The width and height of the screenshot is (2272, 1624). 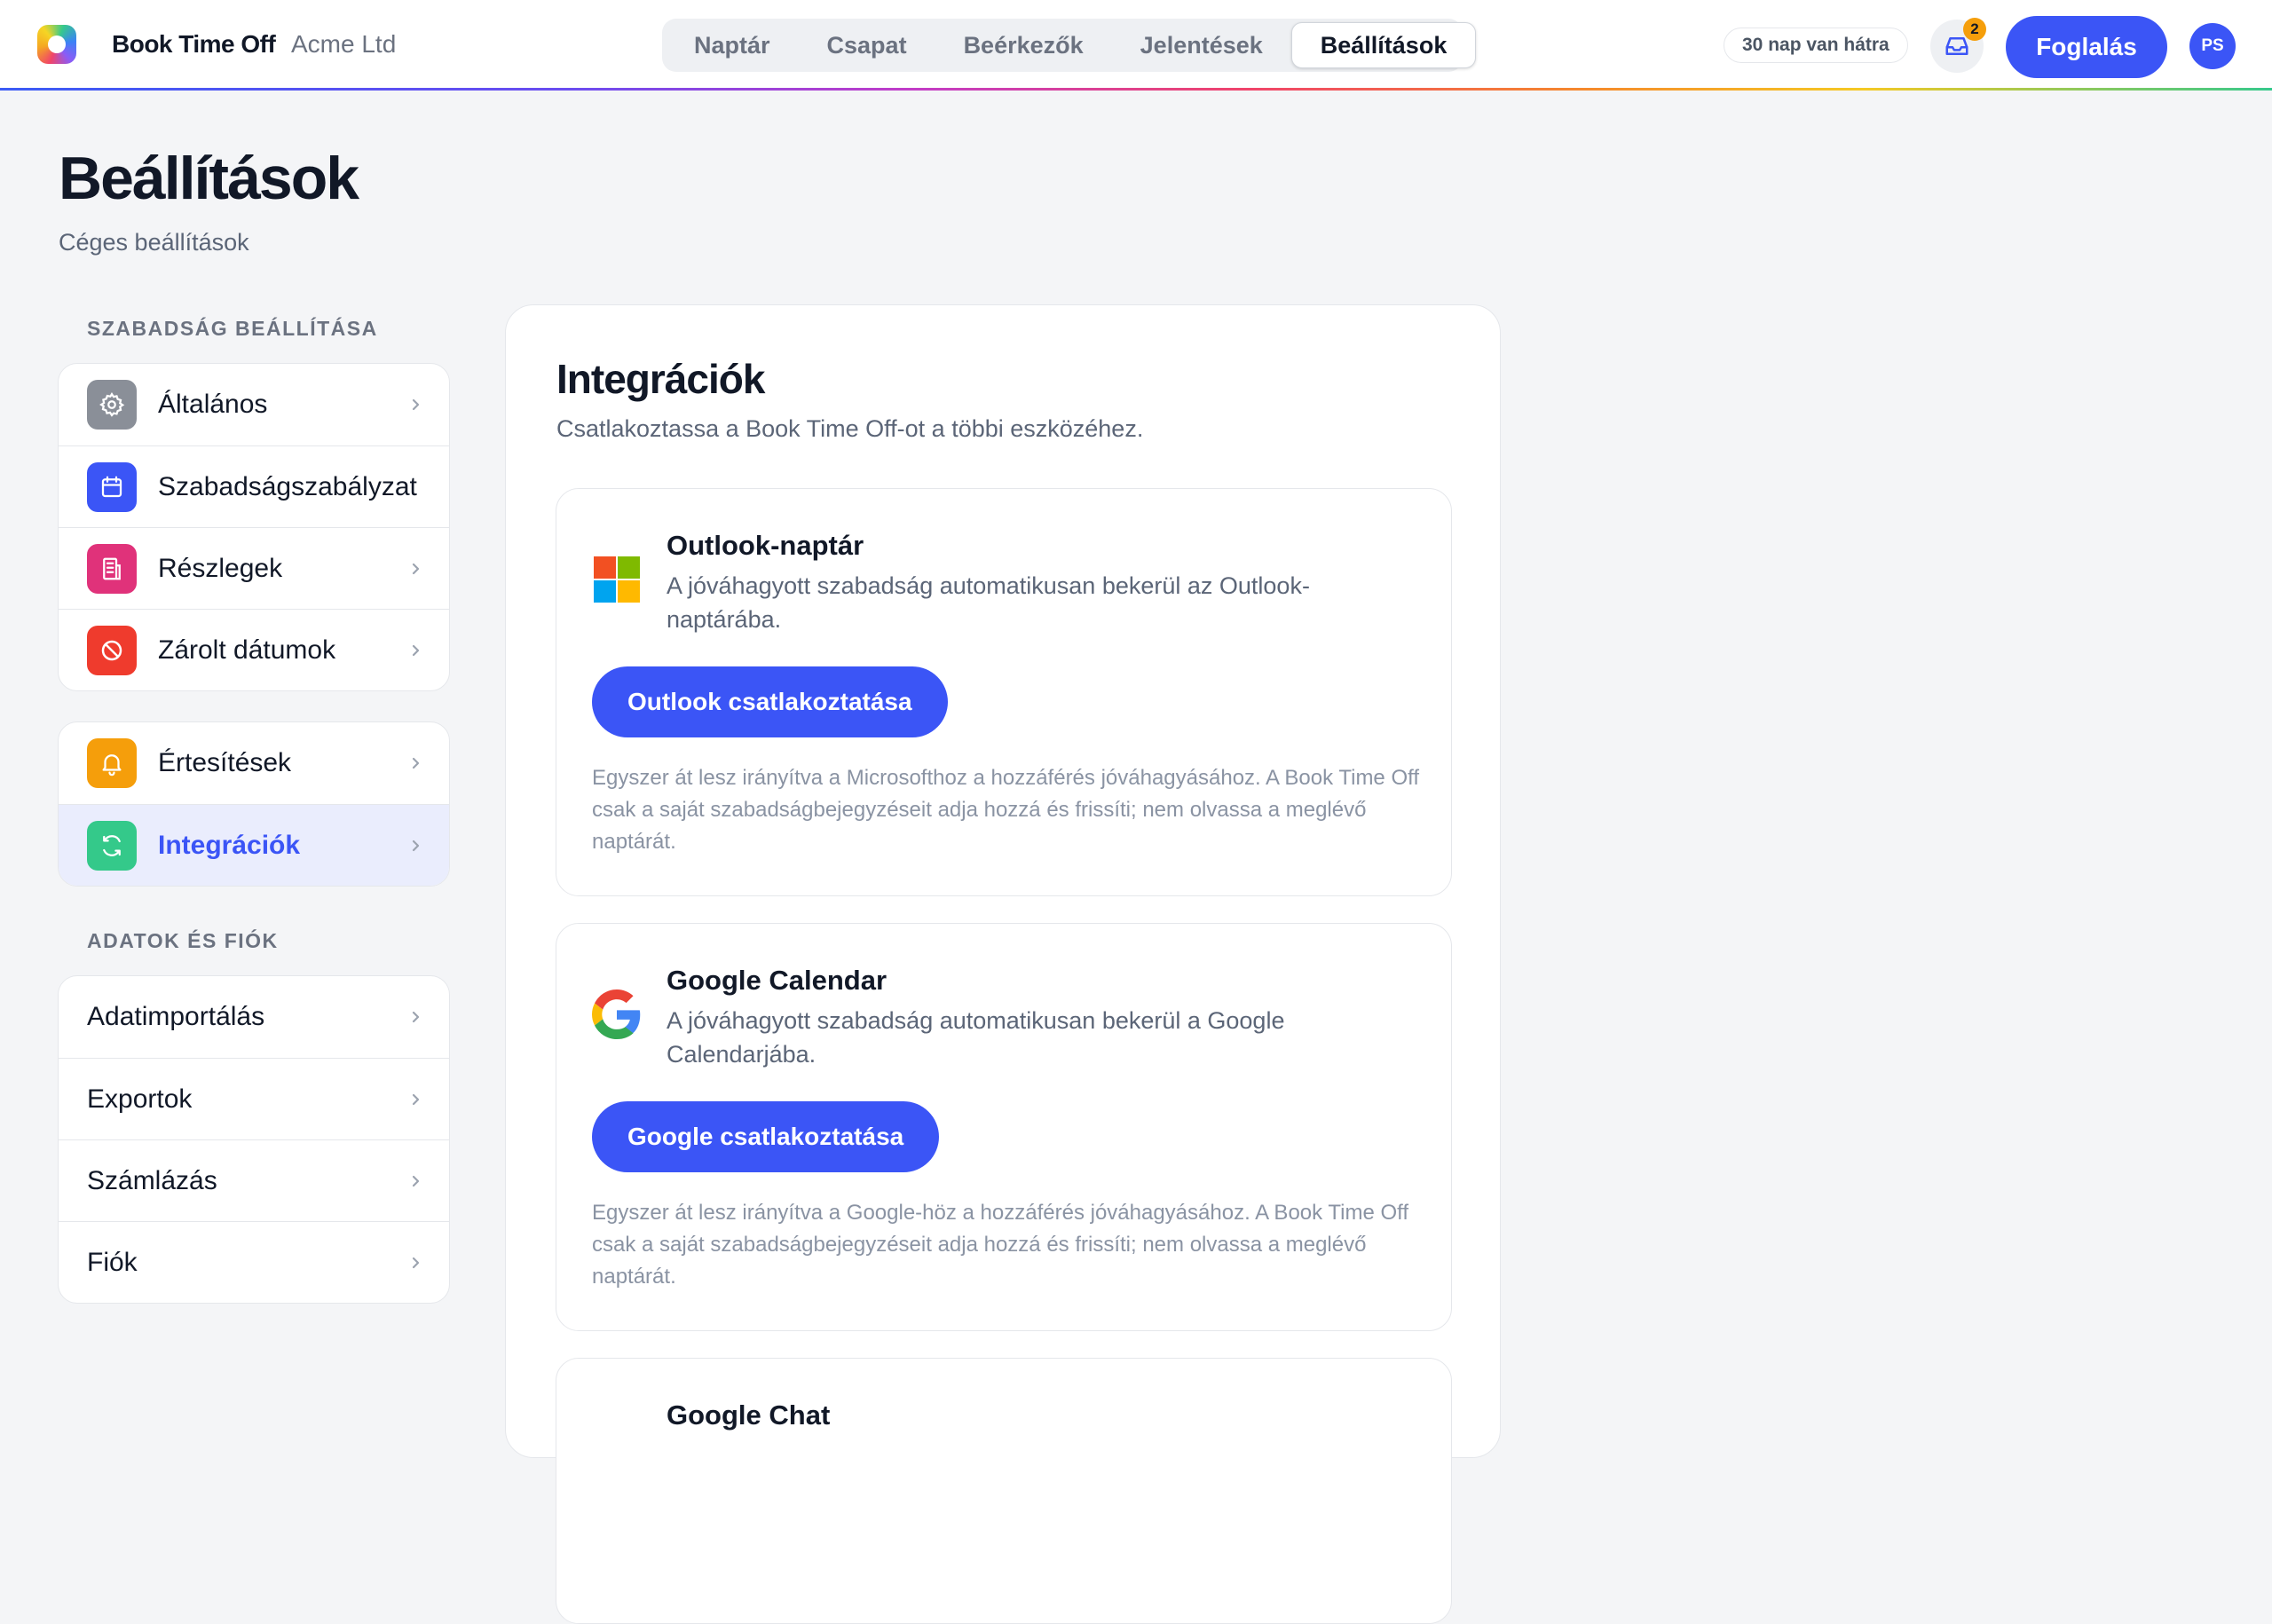 I want to click on page-subtitle: Céges beállítások, so click(x=154, y=242).